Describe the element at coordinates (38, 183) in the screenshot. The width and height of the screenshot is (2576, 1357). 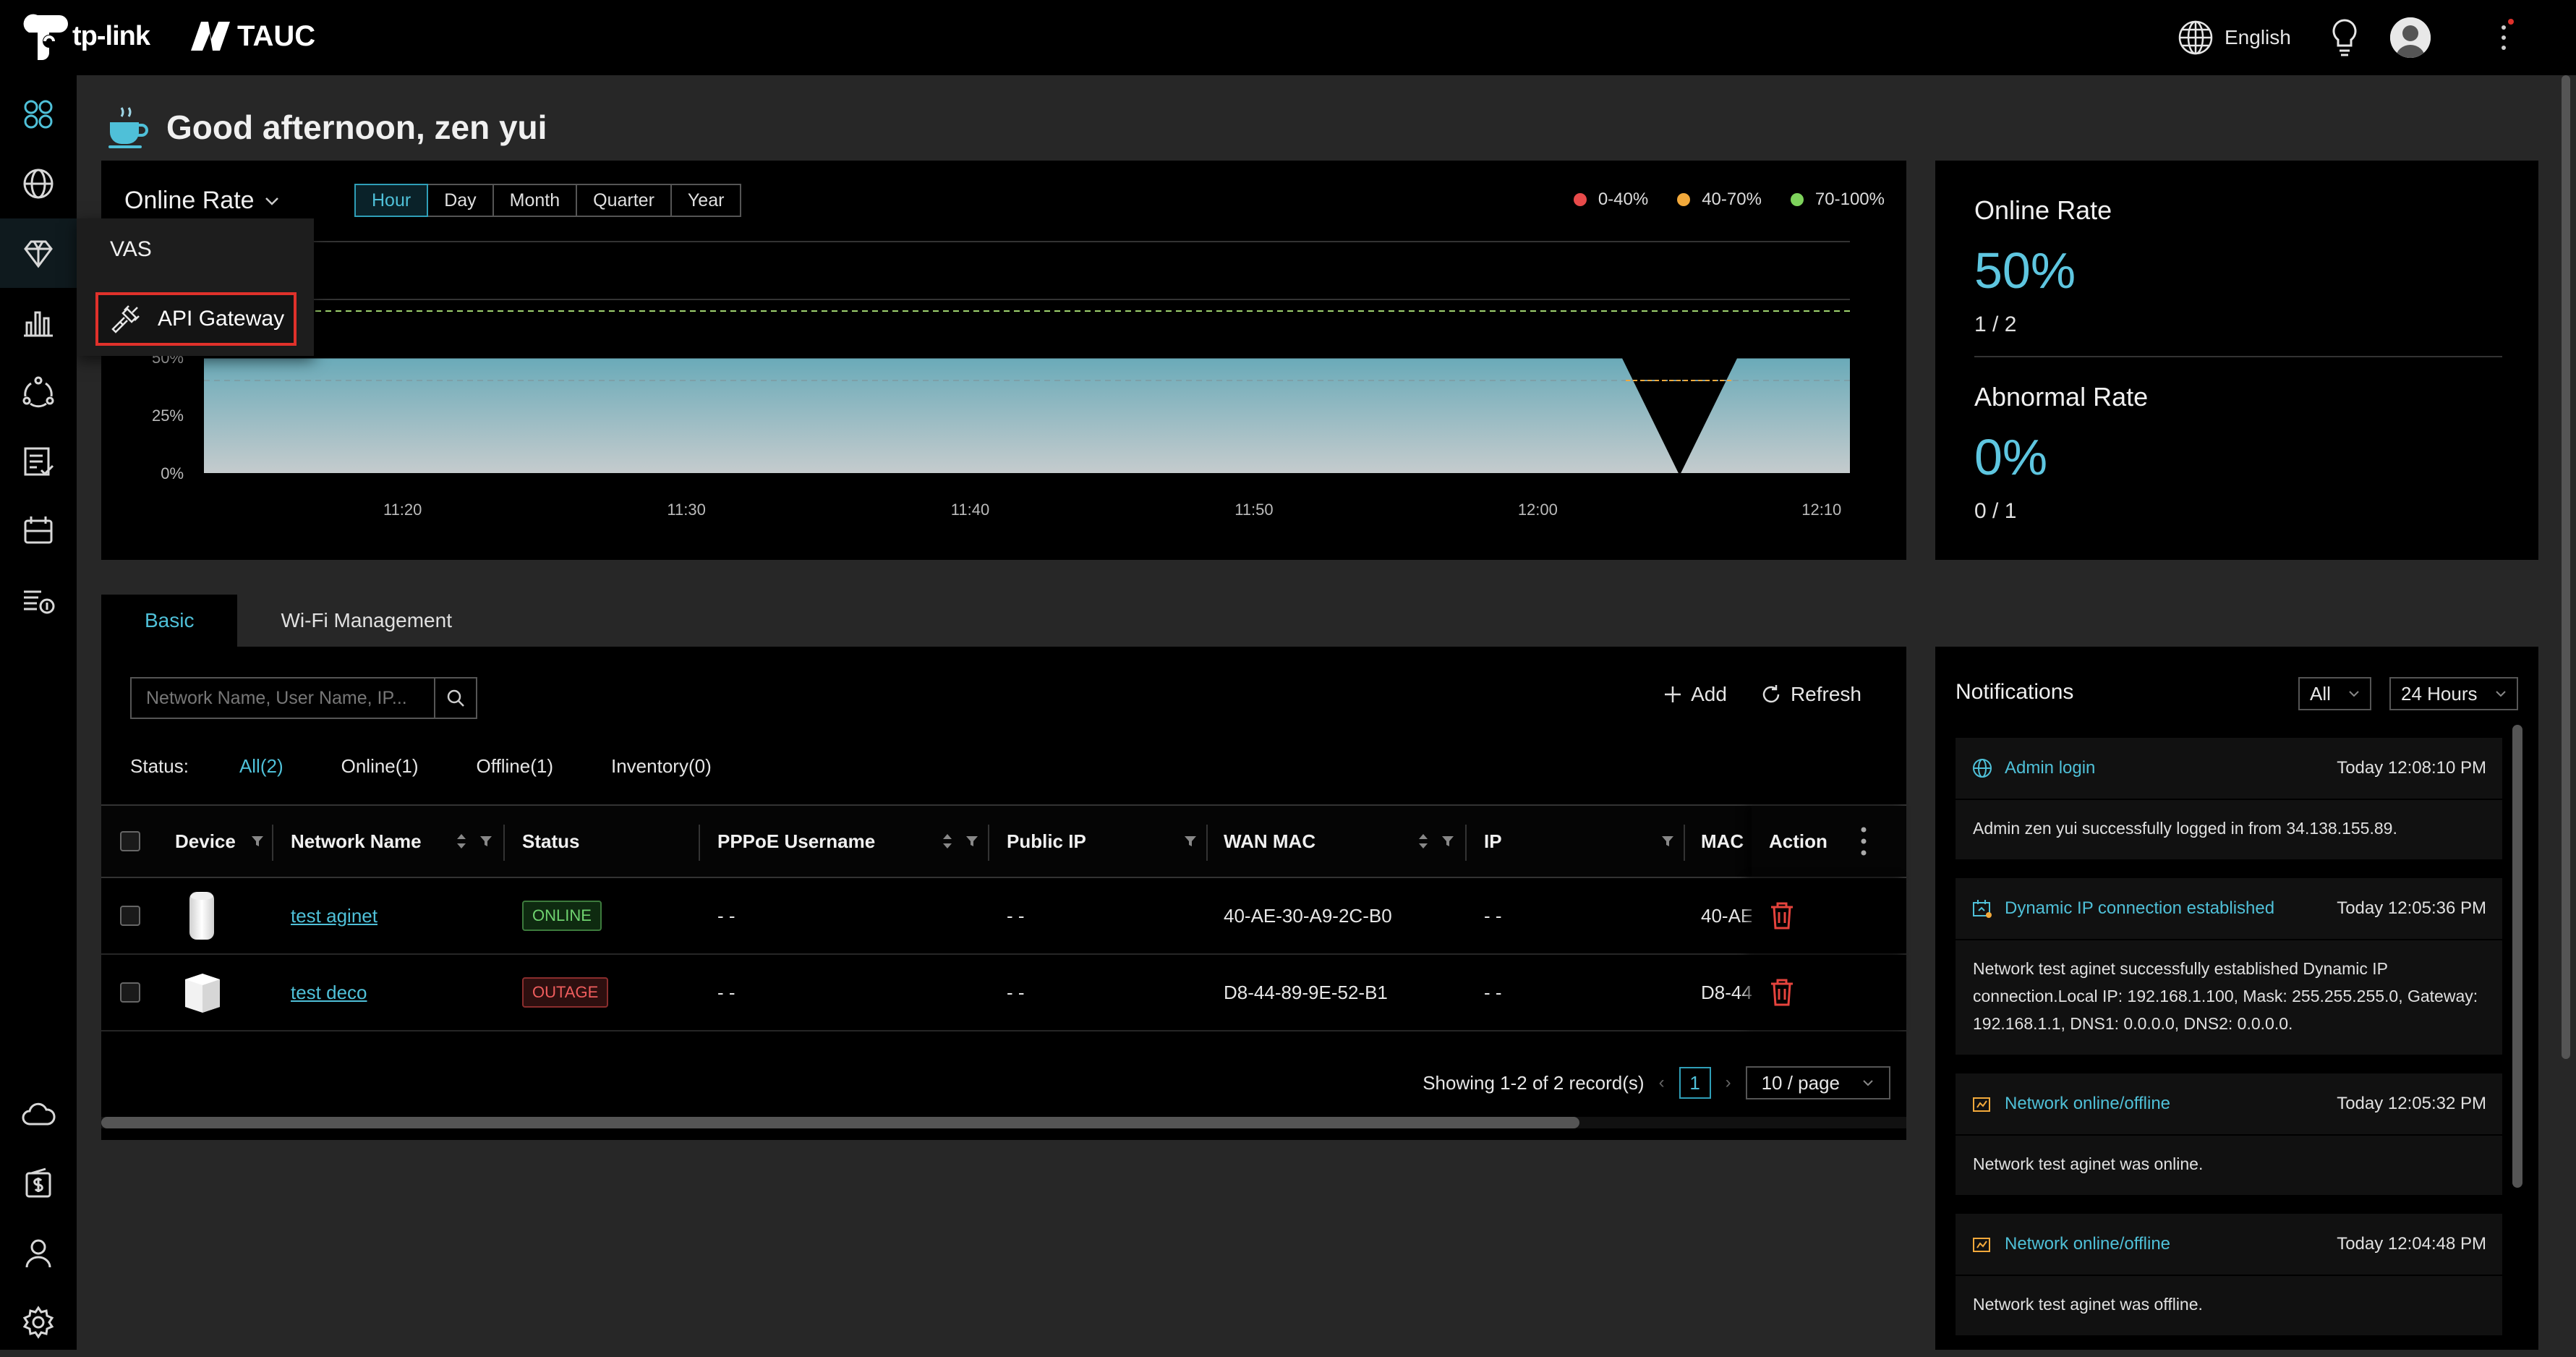
I see `sidebar-item-network` at that location.